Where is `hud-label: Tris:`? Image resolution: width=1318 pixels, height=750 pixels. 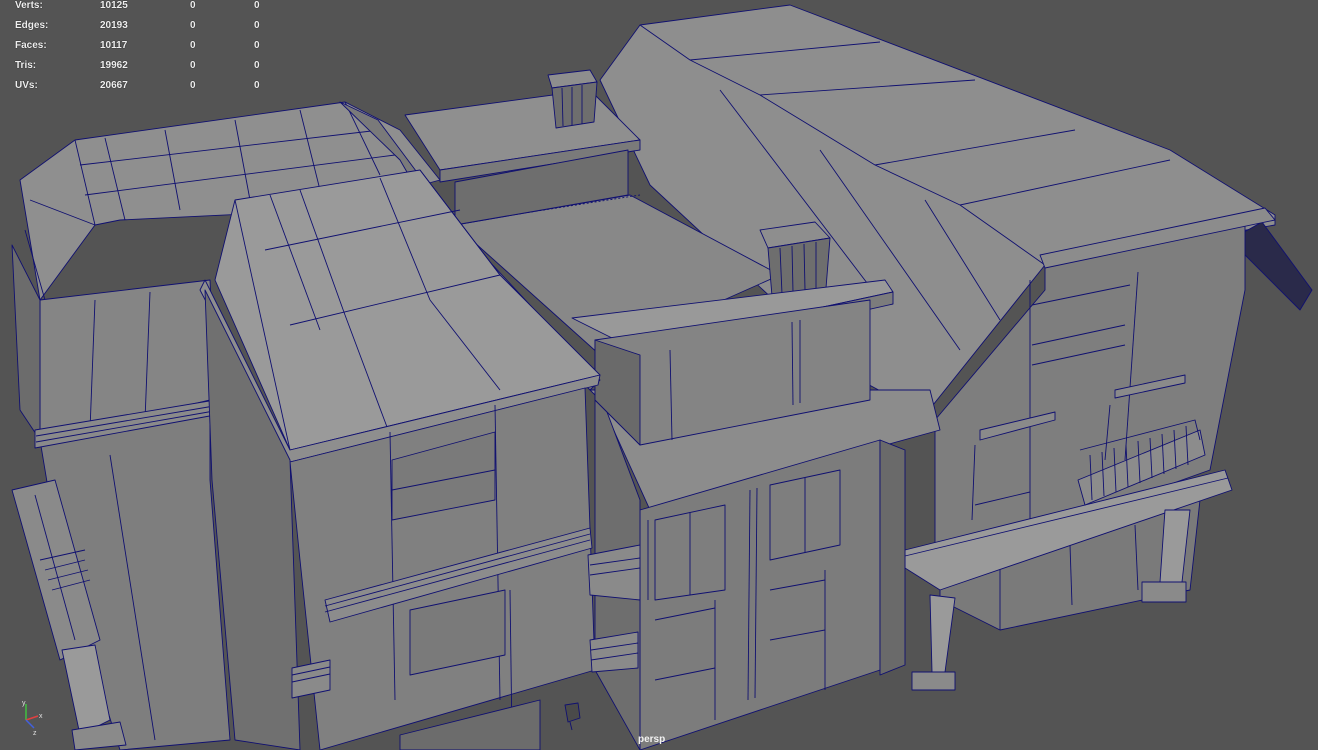 hud-label: Tris: is located at coordinates (26, 65).